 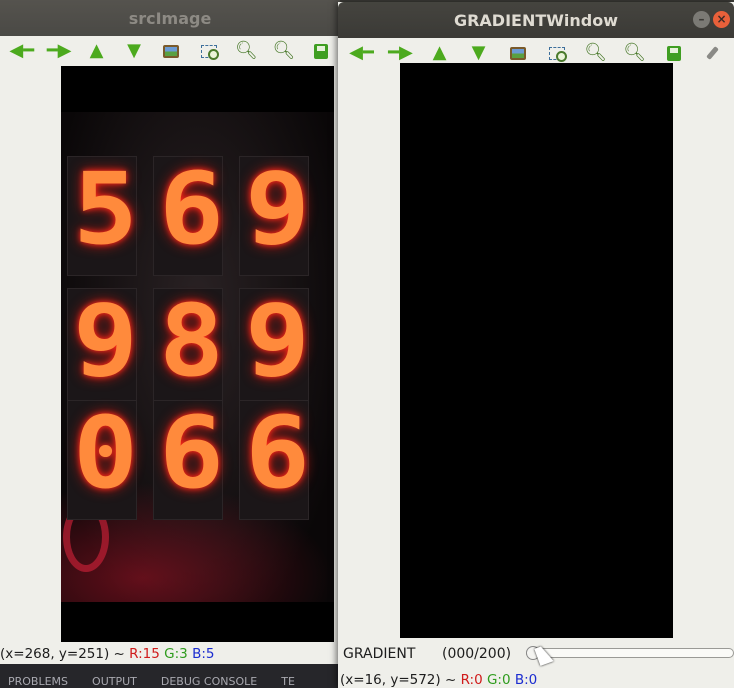 What do you see at coordinates (106, 454) in the screenshot?
I see `display-digit: 0` at bounding box center [106, 454].